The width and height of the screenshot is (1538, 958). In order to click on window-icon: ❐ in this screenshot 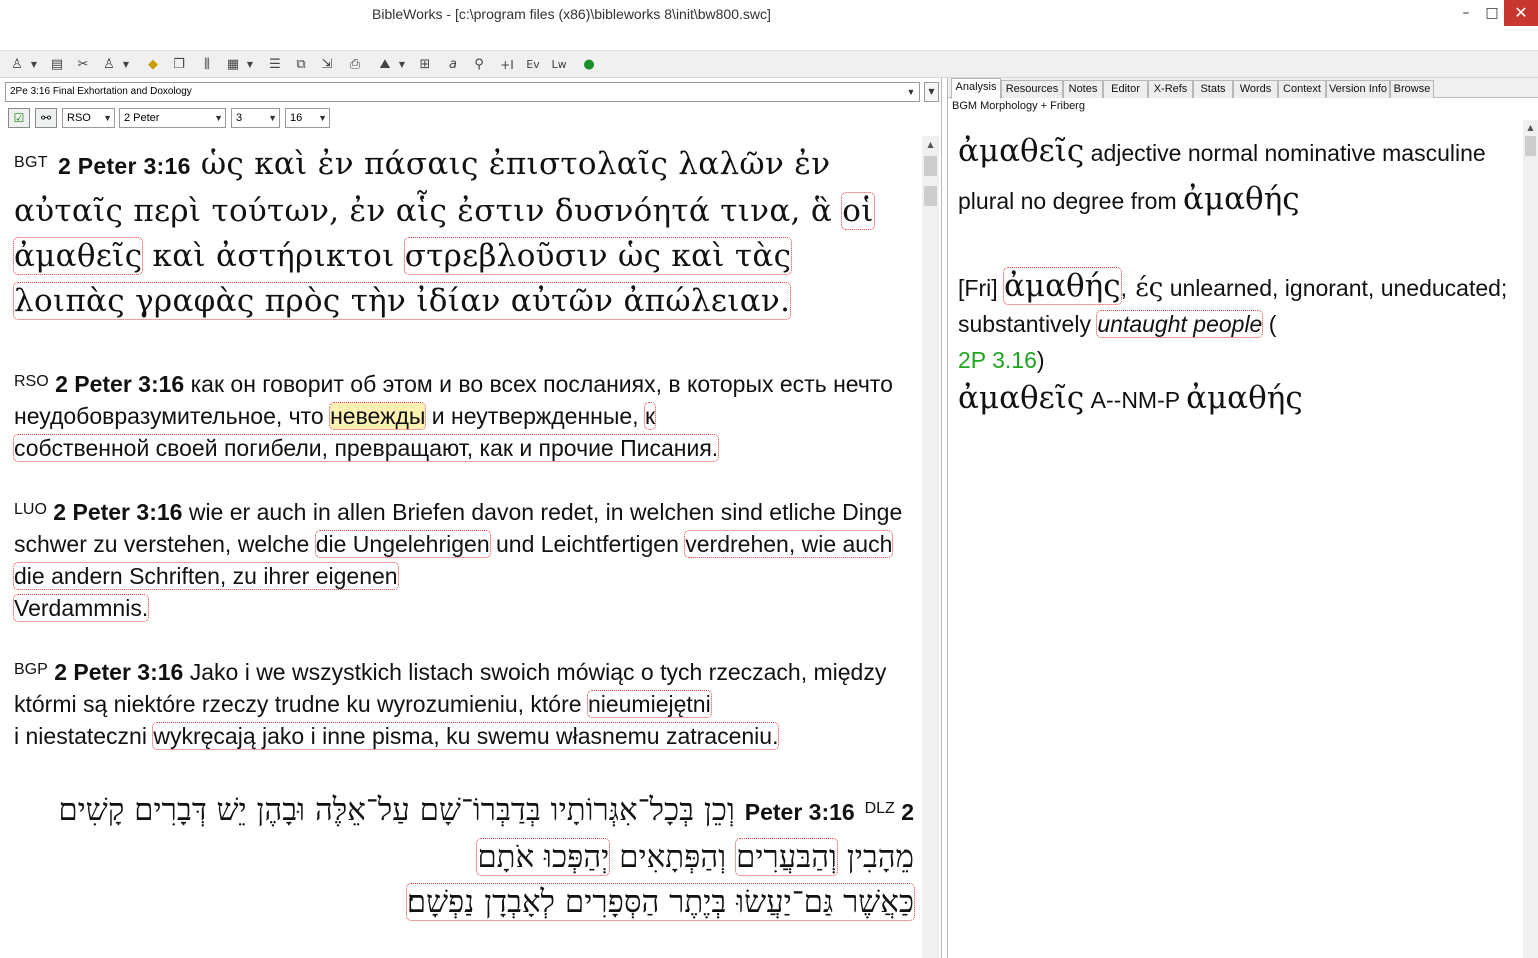, I will do `click(179, 65)`.